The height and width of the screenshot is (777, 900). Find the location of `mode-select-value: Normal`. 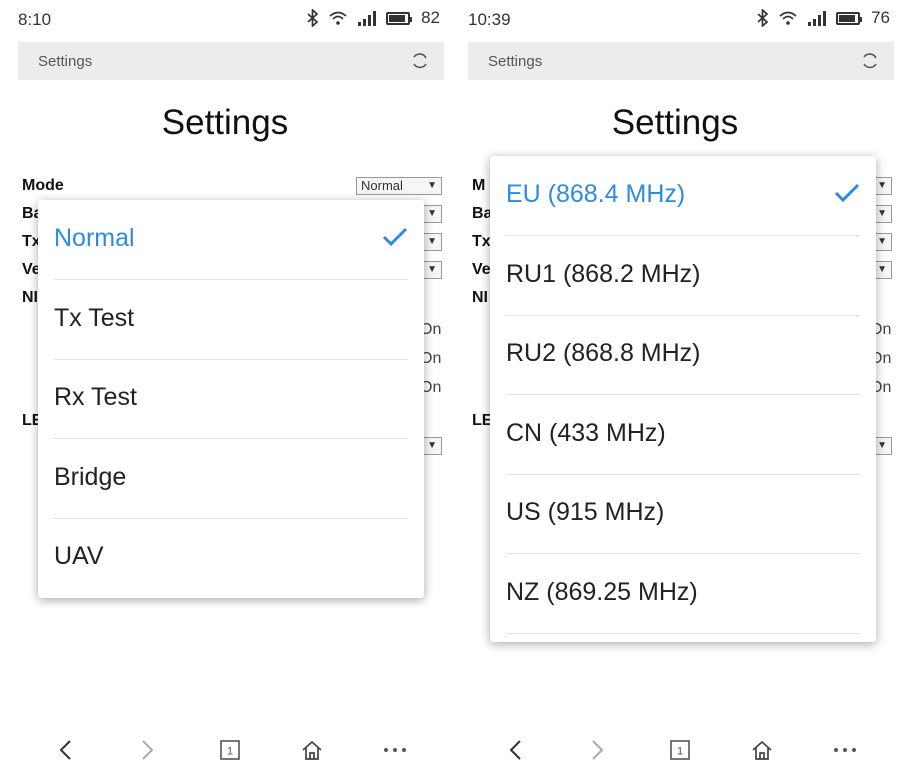

mode-select-value: Normal is located at coordinates (382, 185).